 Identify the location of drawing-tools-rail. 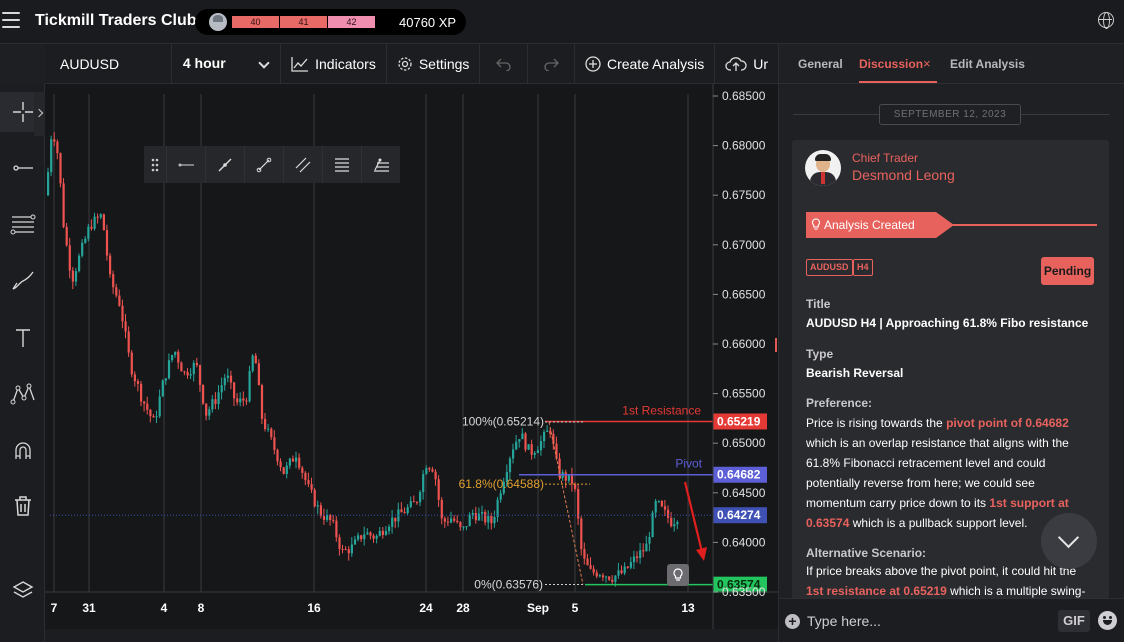
(22, 363).